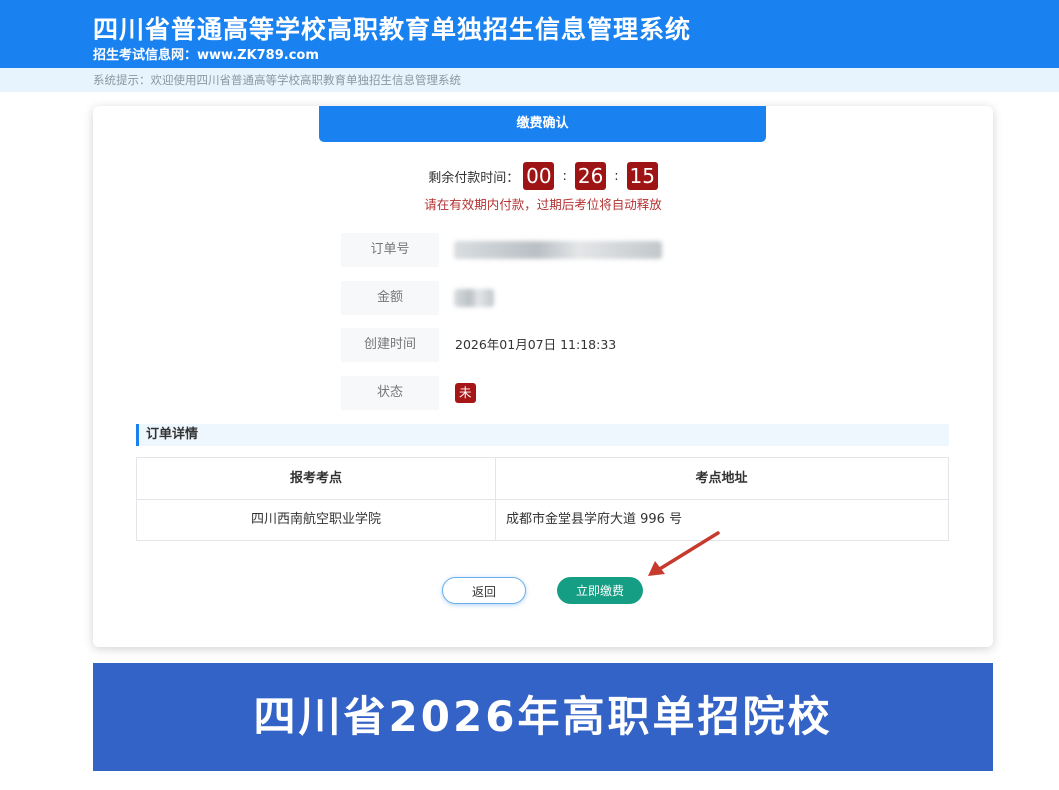 This screenshot has width=1059, height=790. What do you see at coordinates (536, 344) in the screenshot?
I see `created-time-value: 2026年01月07日 11:18:33` at bounding box center [536, 344].